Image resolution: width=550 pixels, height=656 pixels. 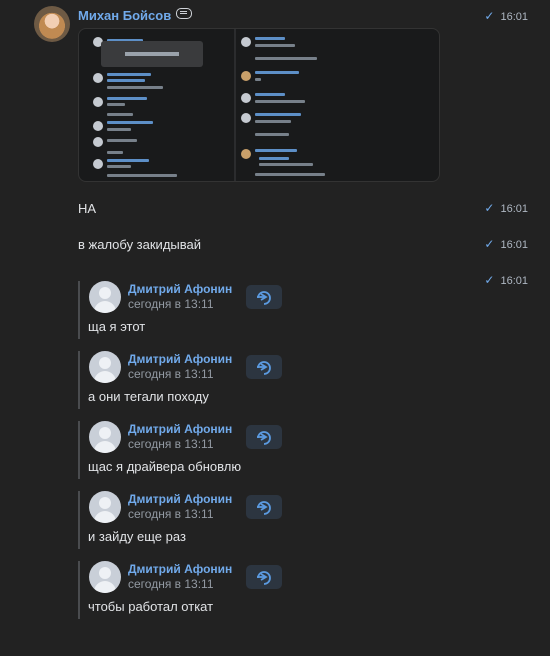 I want to click on message-time-1: ✓ 16:01, so click(x=506, y=208).